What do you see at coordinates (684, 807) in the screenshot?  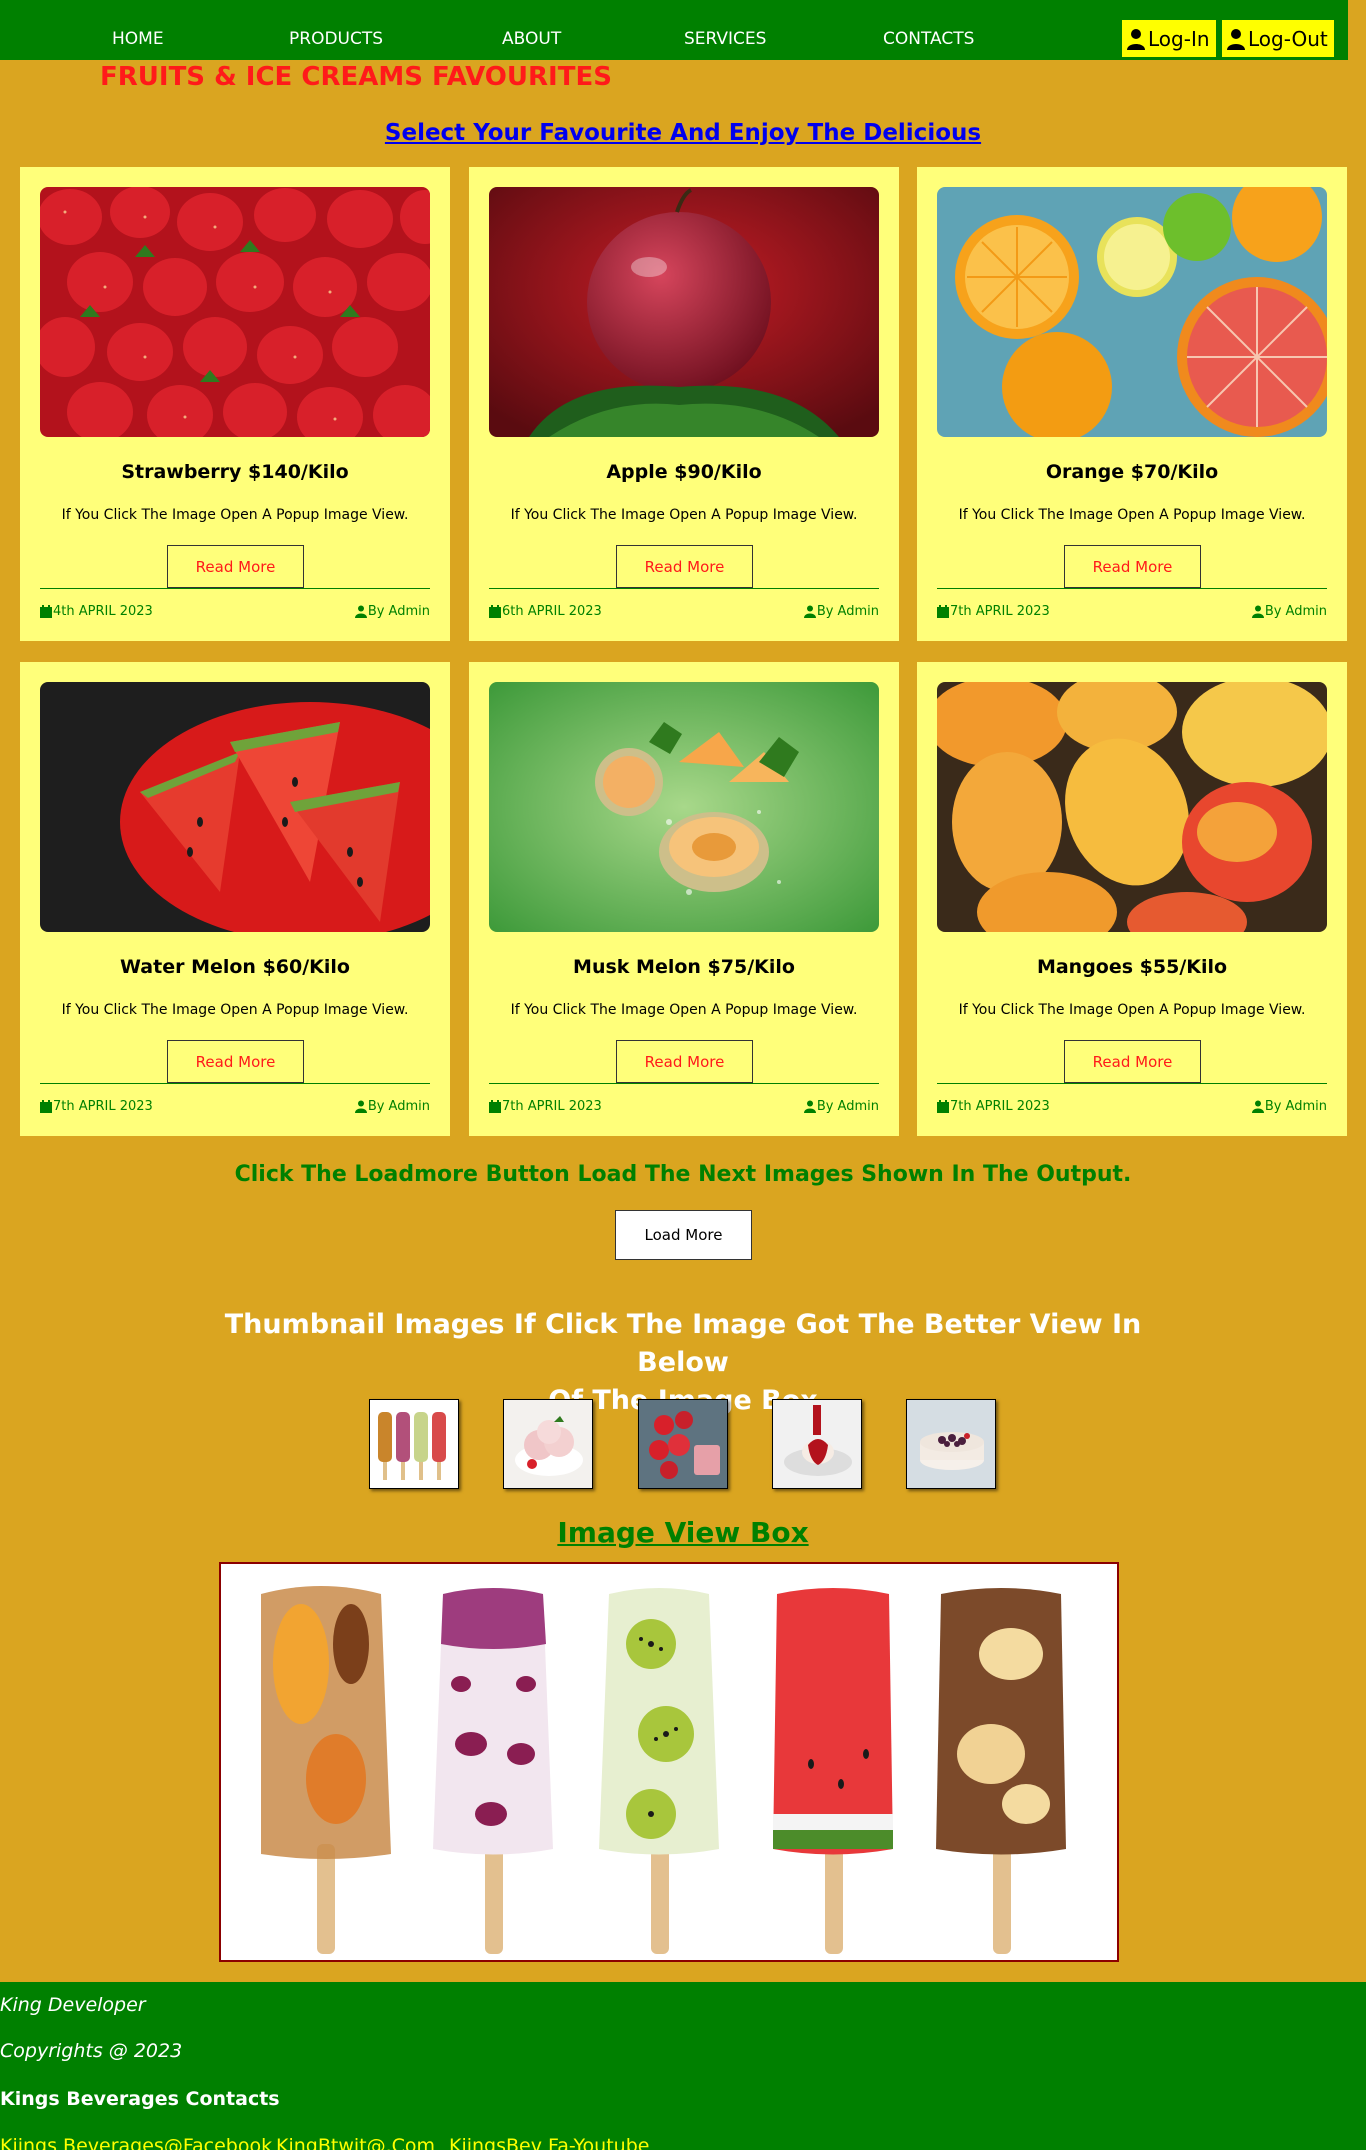 I see `musk-melon-image` at bounding box center [684, 807].